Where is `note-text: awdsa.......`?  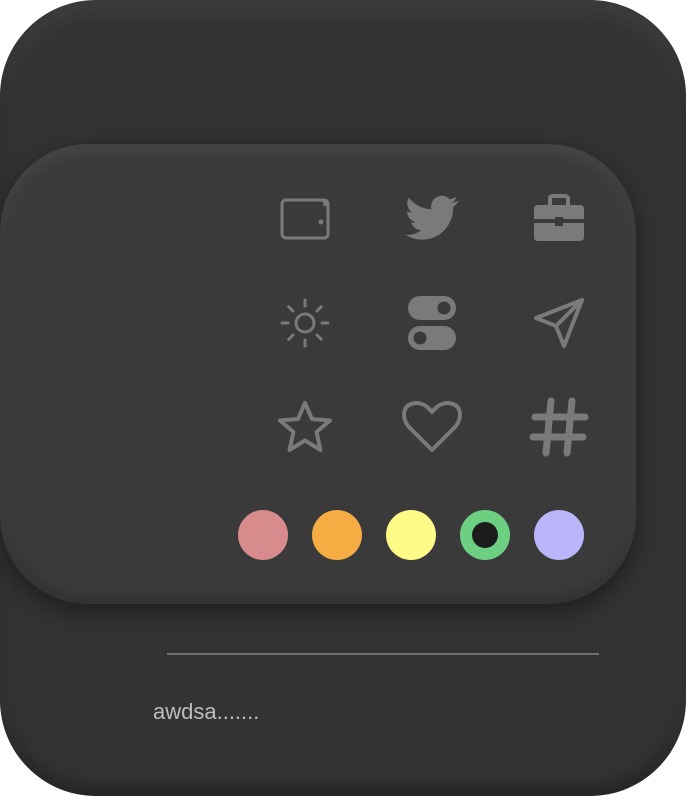 note-text: awdsa....... is located at coordinates (206, 712).